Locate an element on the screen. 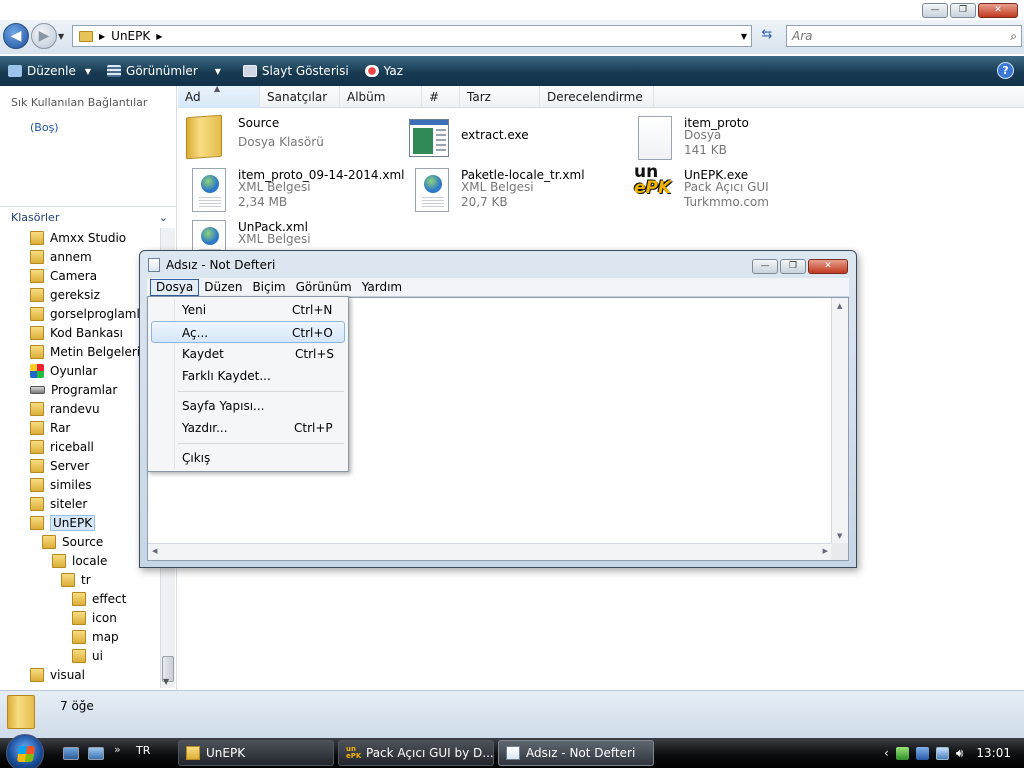 Image resolution: width=1024 pixels, height=768 pixels. menu-item-shortcut: Ctrl+P is located at coordinates (313, 428).